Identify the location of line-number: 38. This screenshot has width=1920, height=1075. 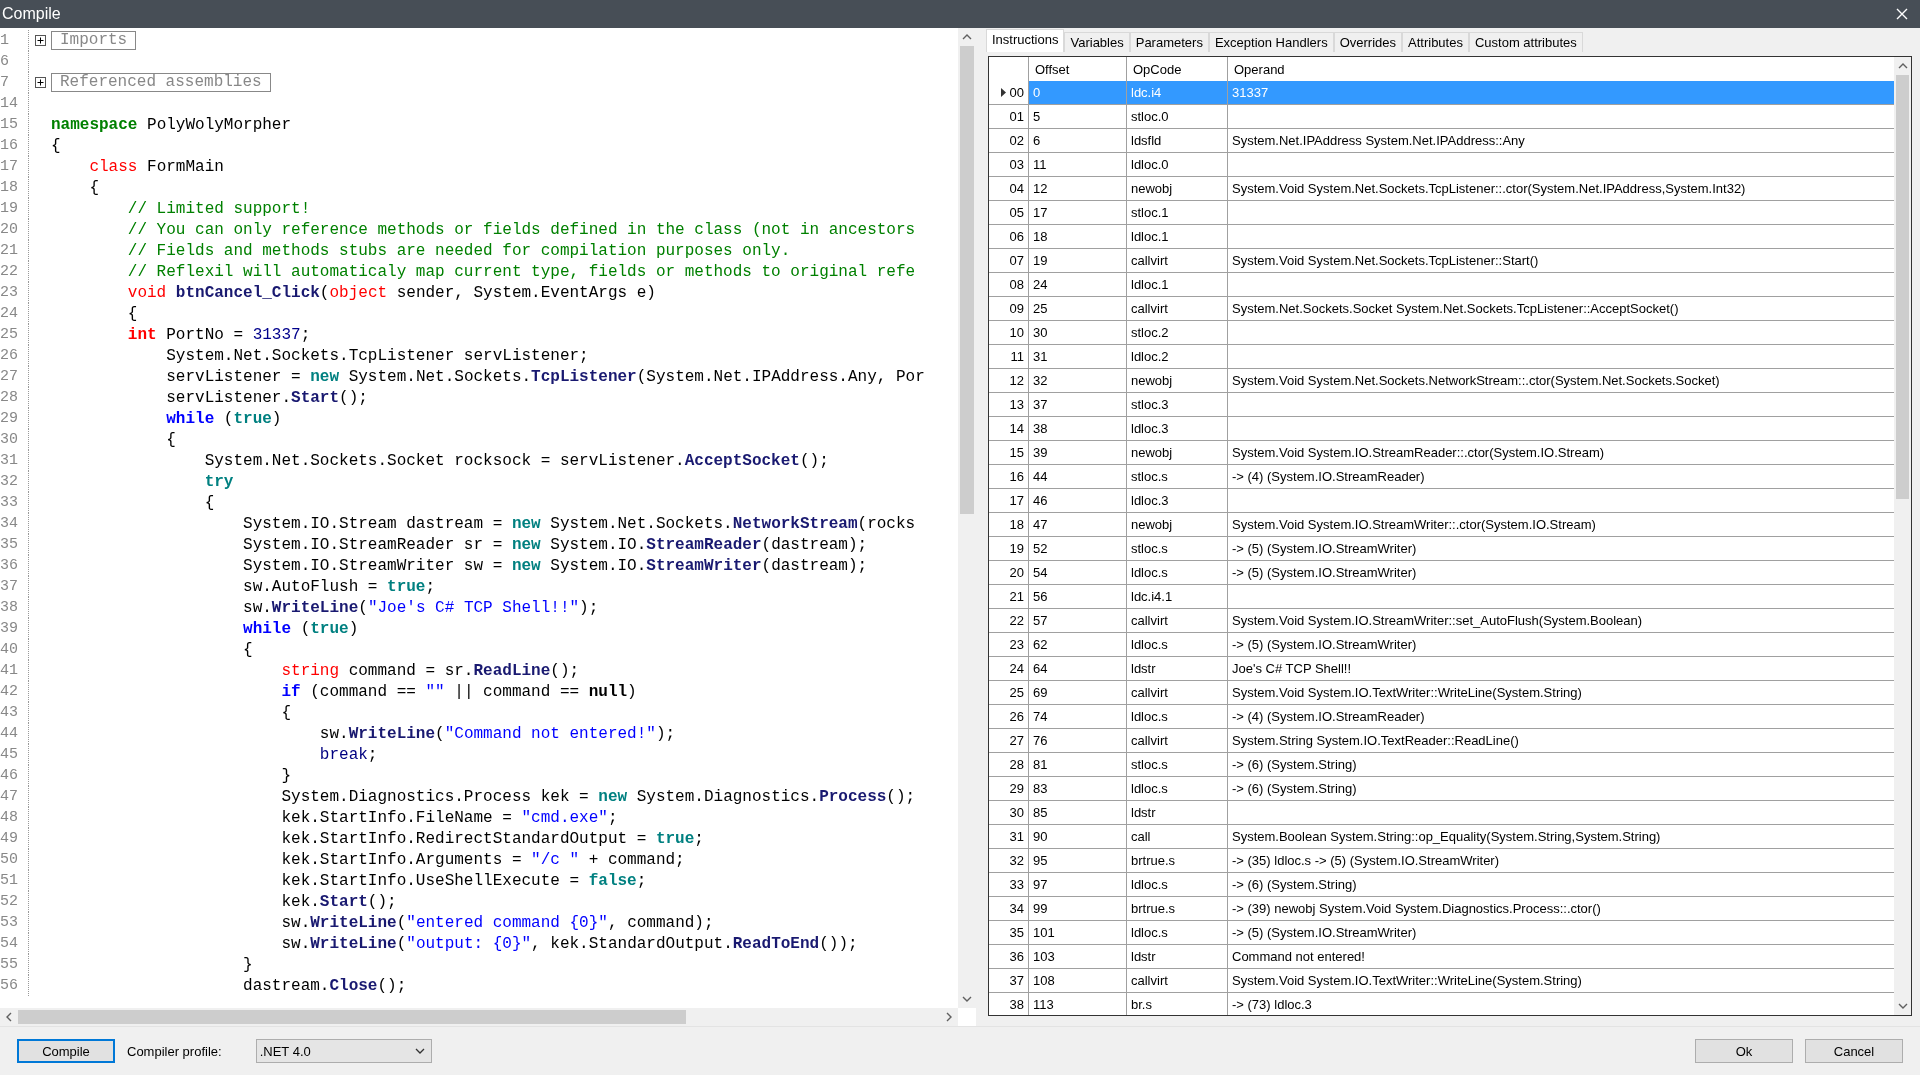
(14, 607).